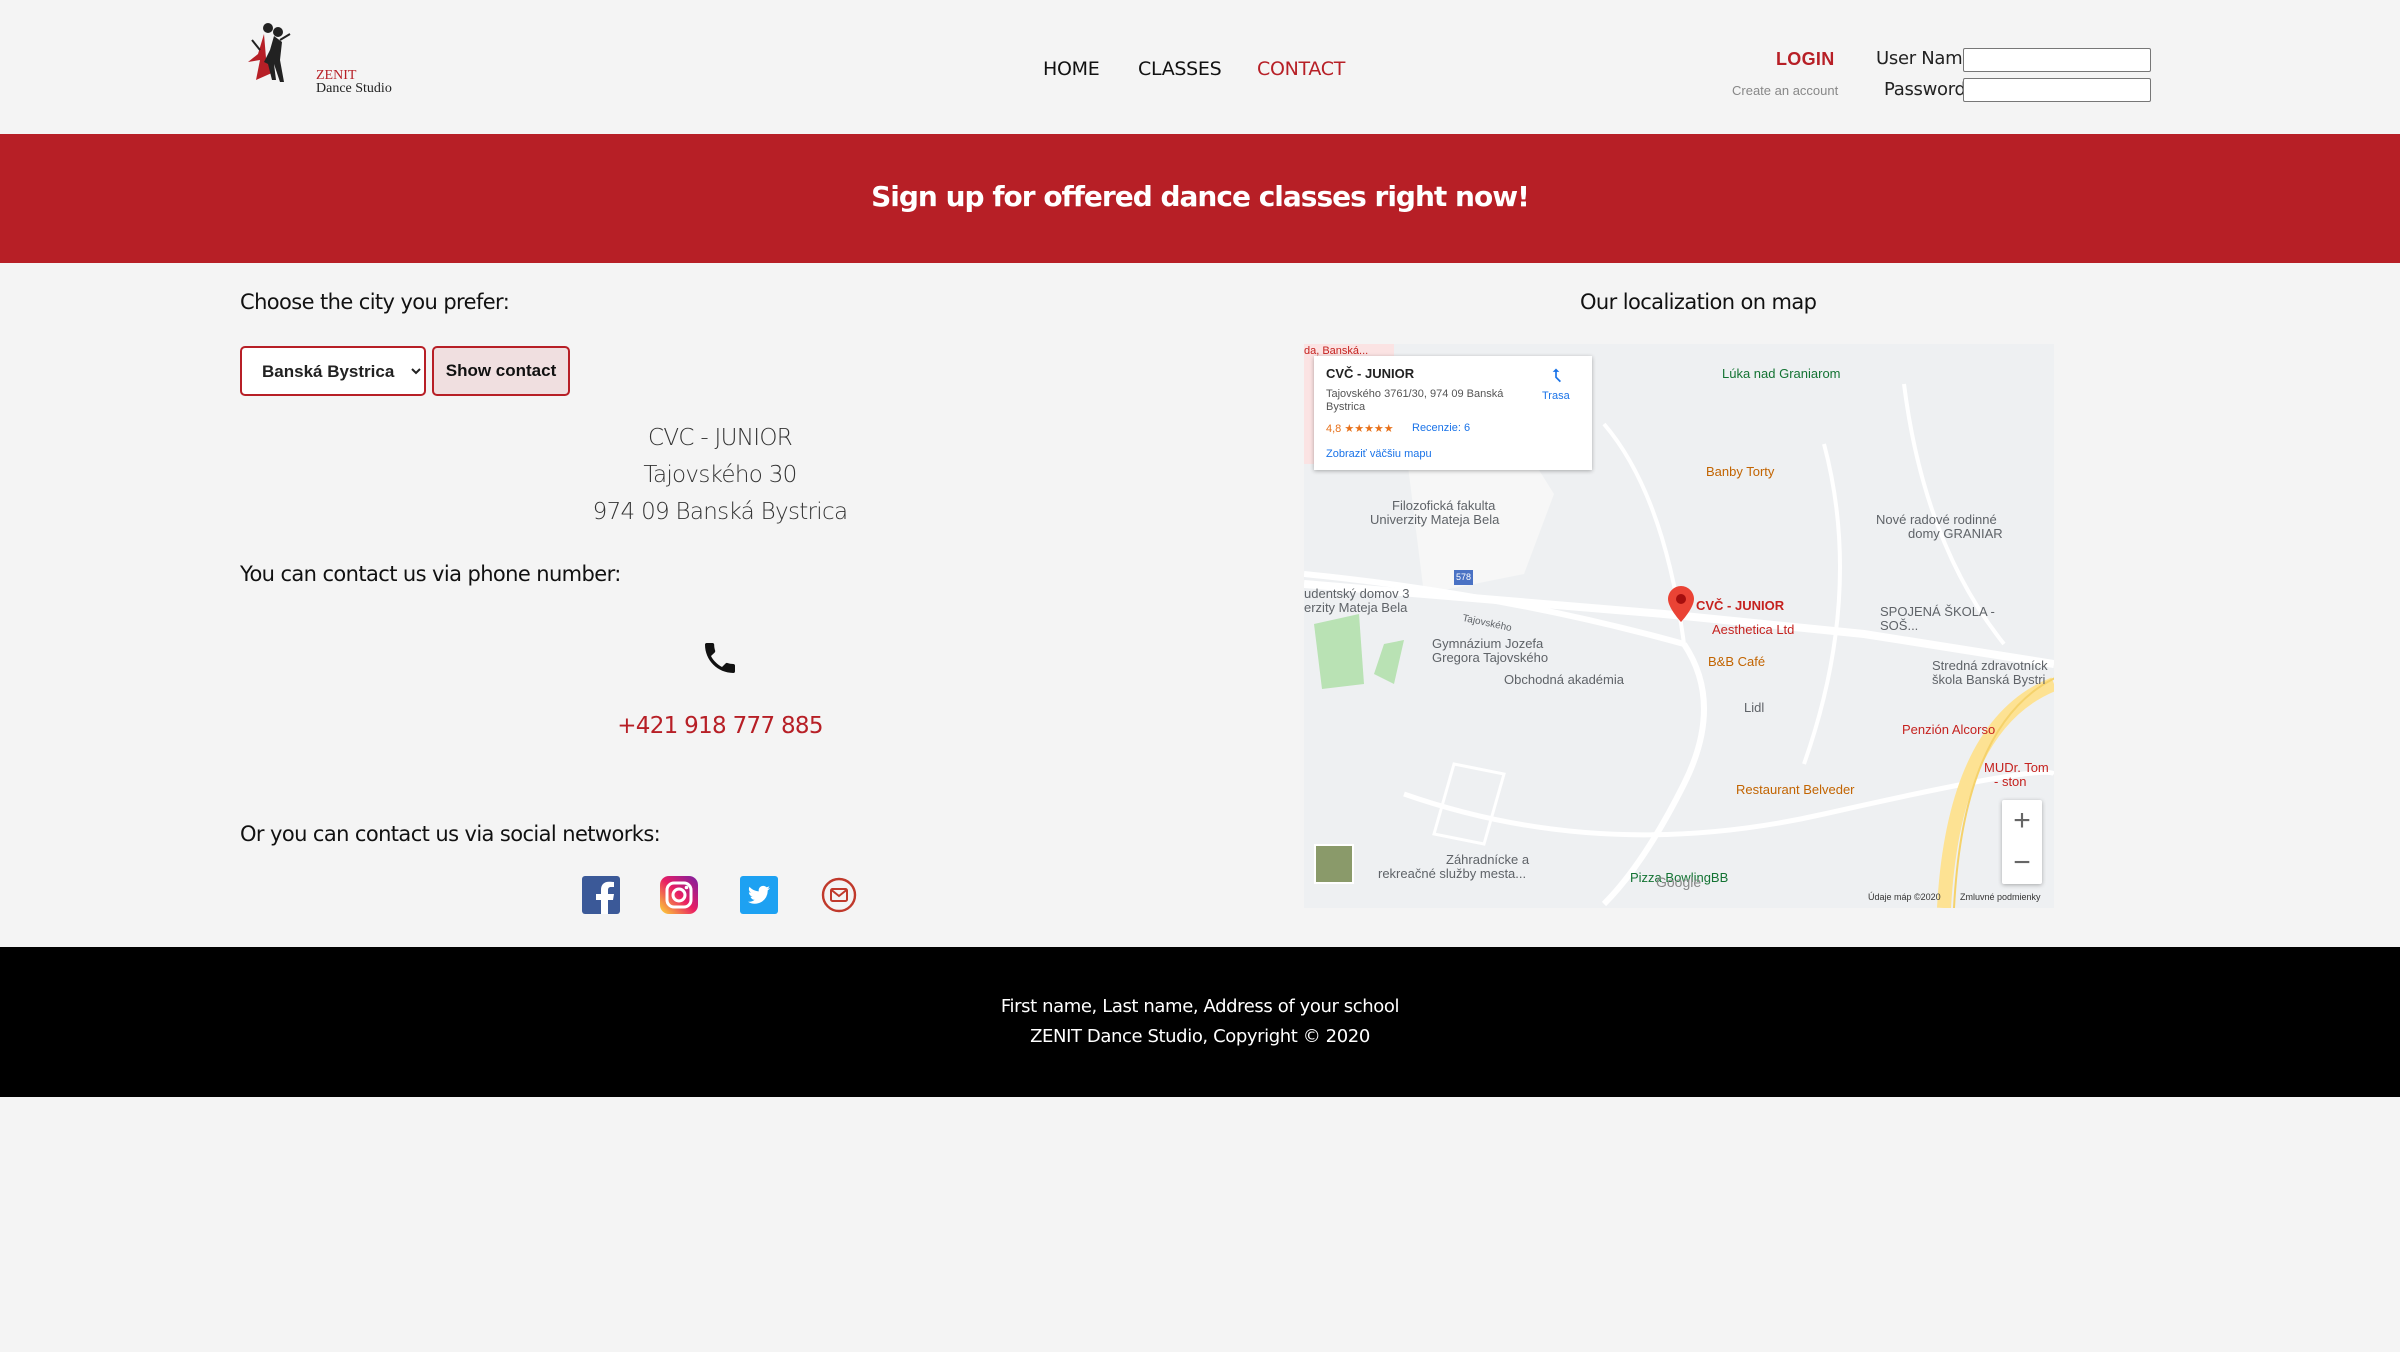  I want to click on map-heading: Our localization on map, so click(1698, 302).